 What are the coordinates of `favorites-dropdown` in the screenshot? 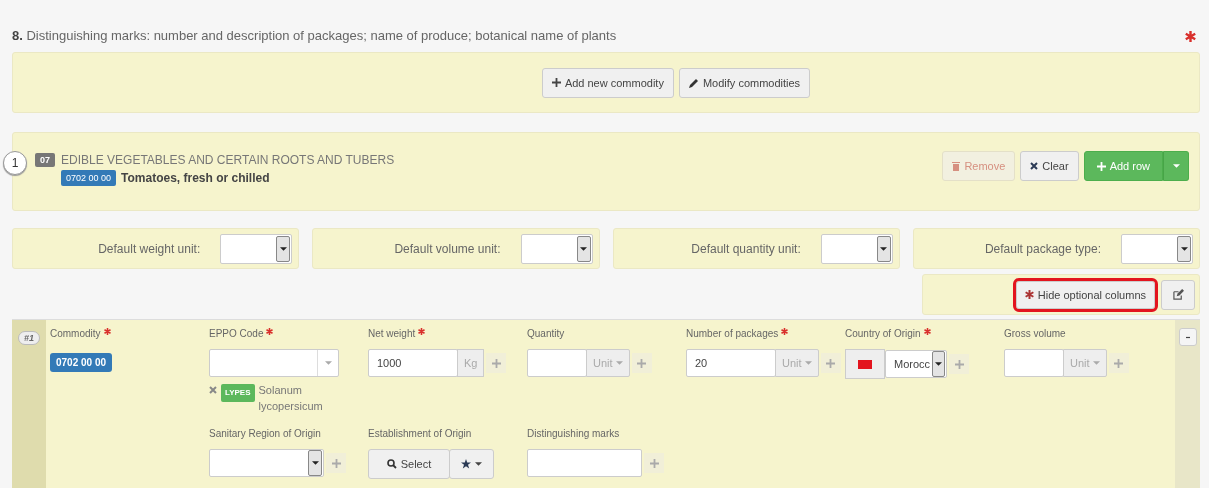 It's located at (471, 464).